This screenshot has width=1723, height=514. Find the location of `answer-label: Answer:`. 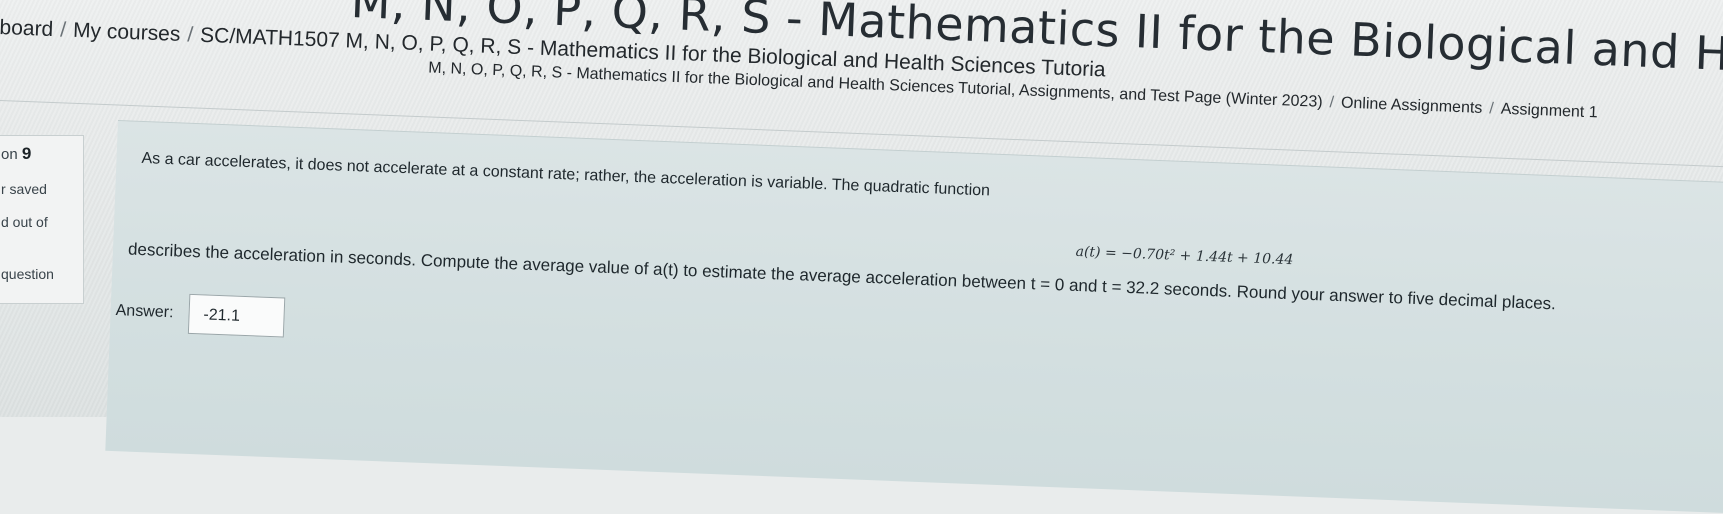

answer-label: Answer: is located at coordinates (144, 312).